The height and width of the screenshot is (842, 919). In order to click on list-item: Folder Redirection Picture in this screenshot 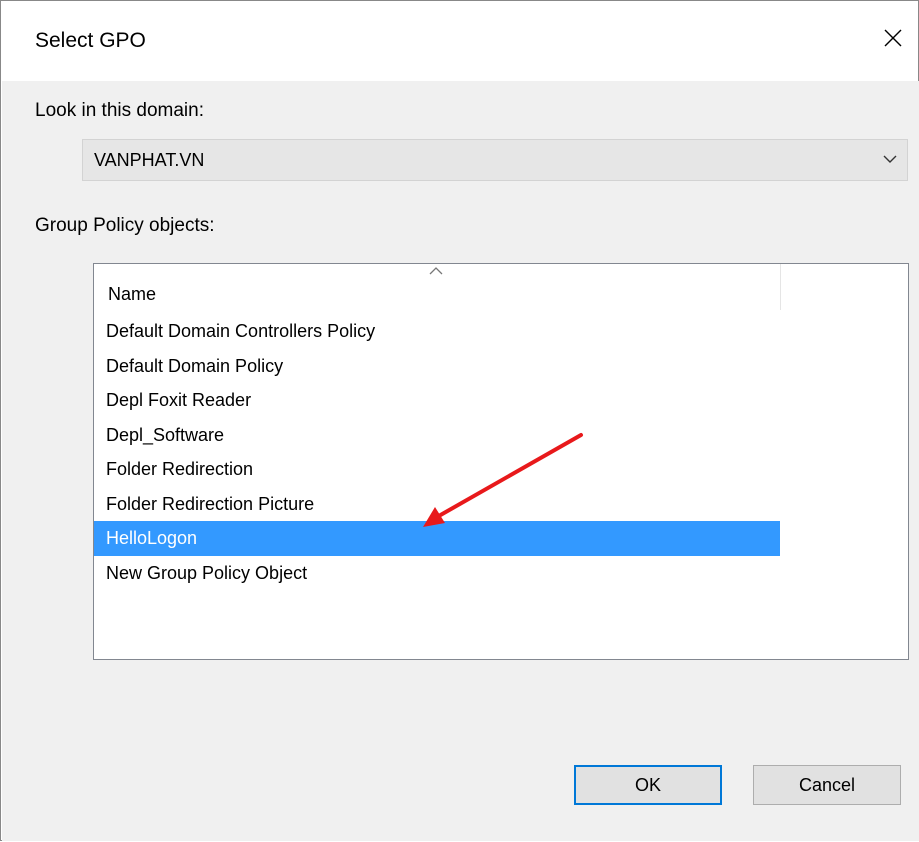, I will do `click(437, 504)`.